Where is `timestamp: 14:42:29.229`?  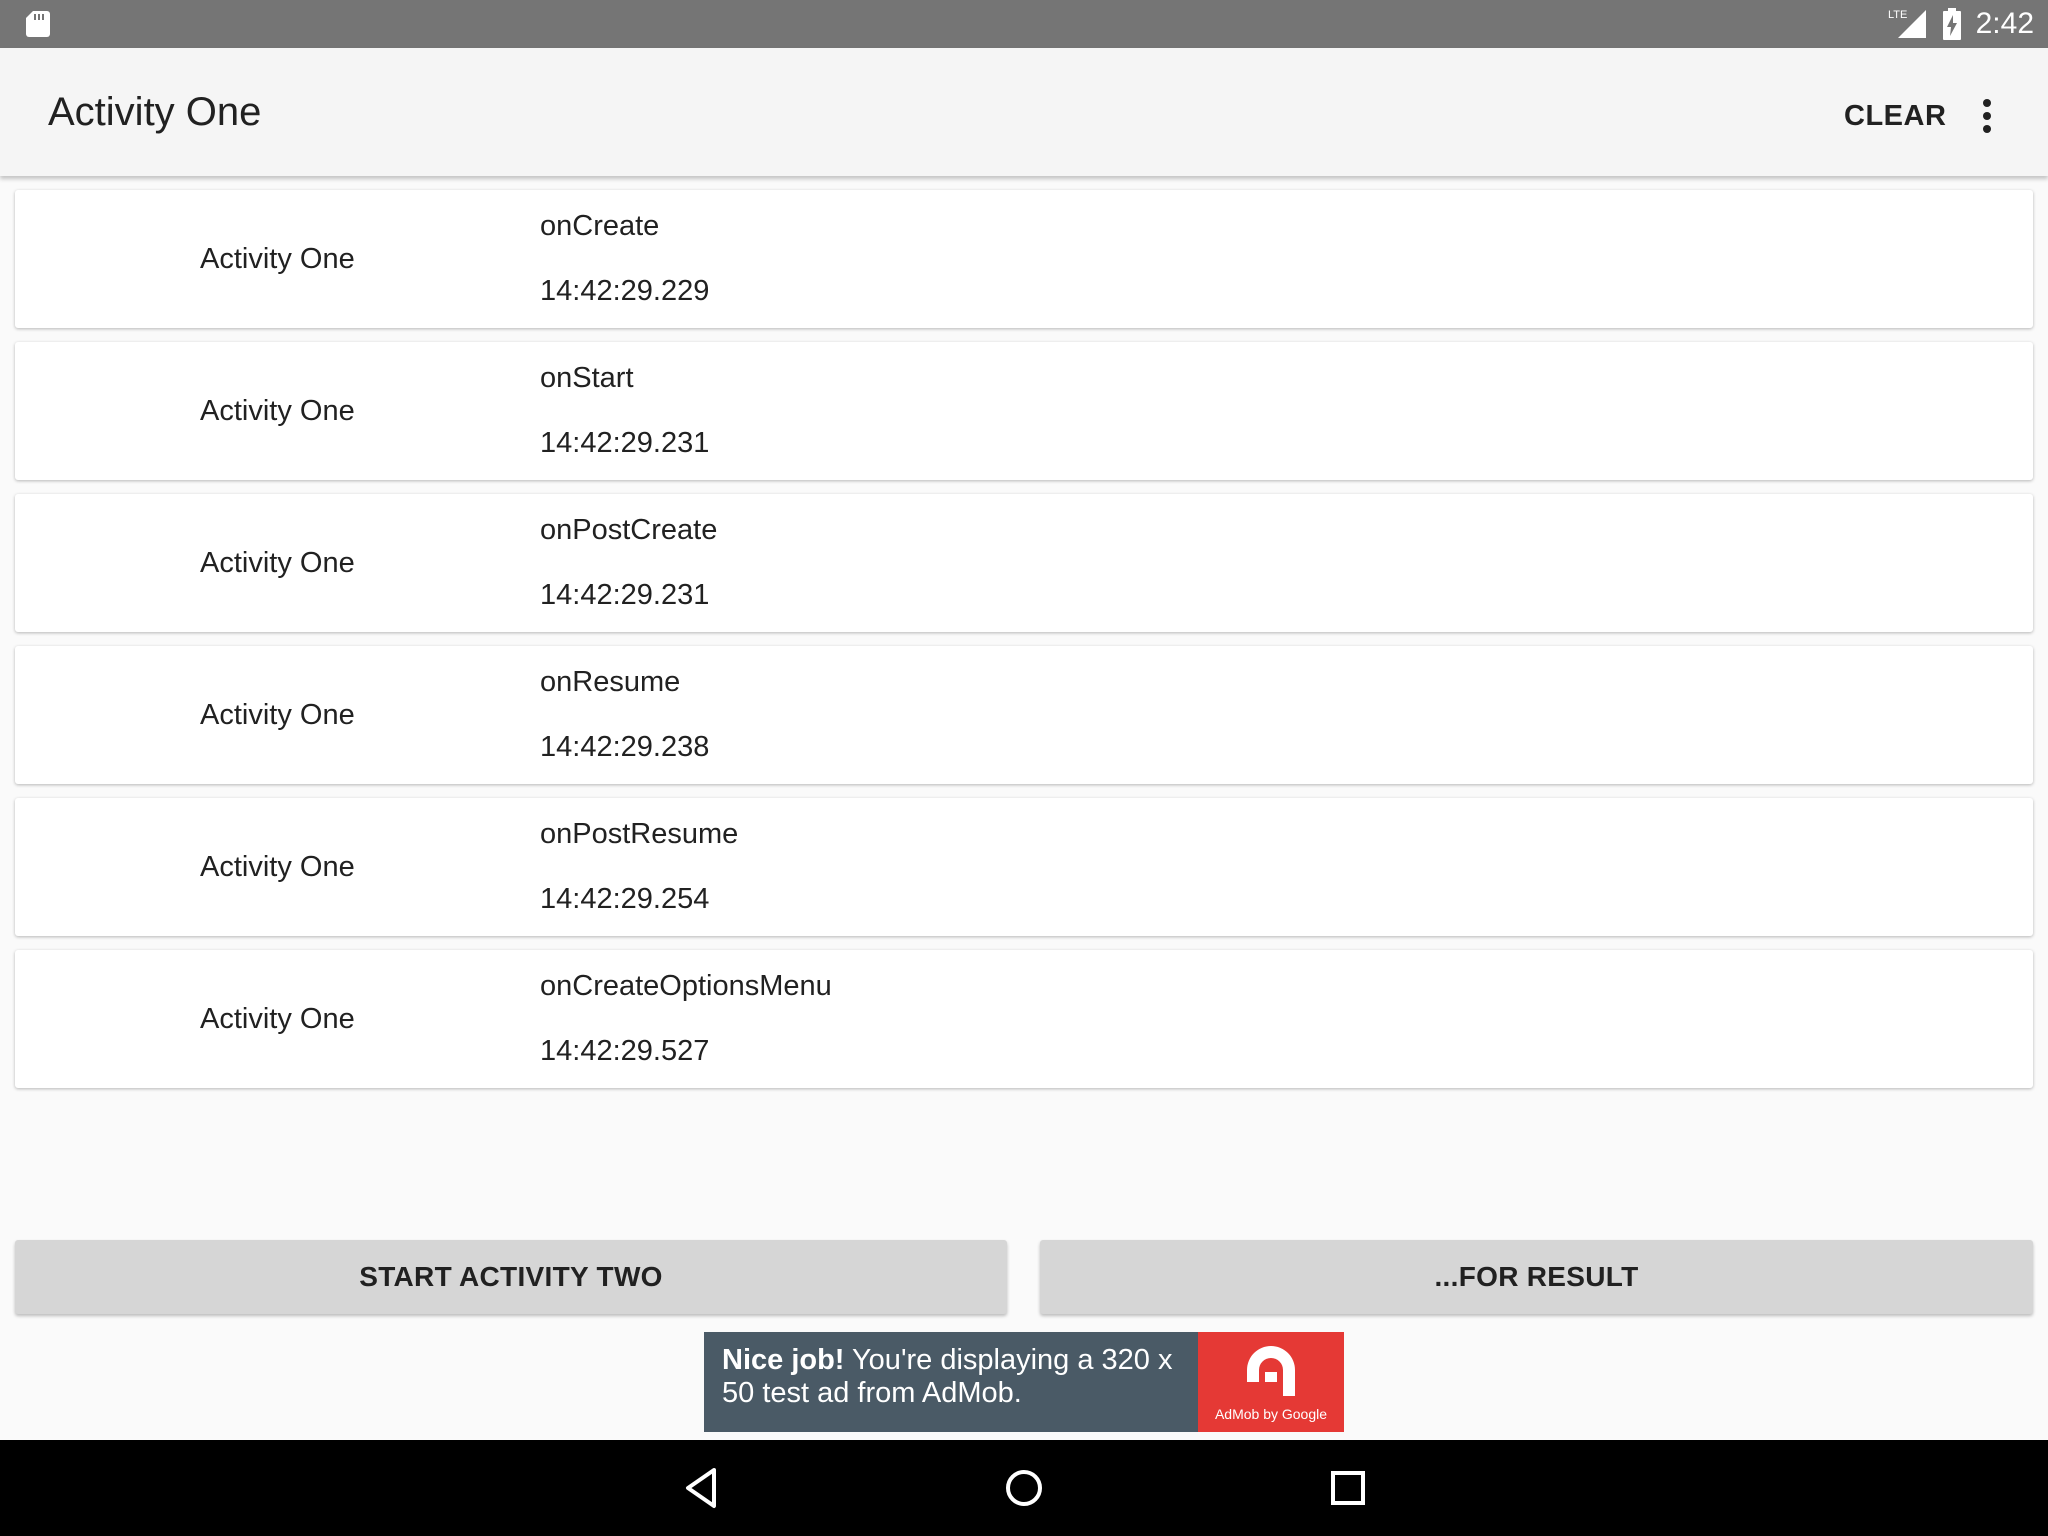
timestamp: 14:42:29.229 is located at coordinates (624, 291).